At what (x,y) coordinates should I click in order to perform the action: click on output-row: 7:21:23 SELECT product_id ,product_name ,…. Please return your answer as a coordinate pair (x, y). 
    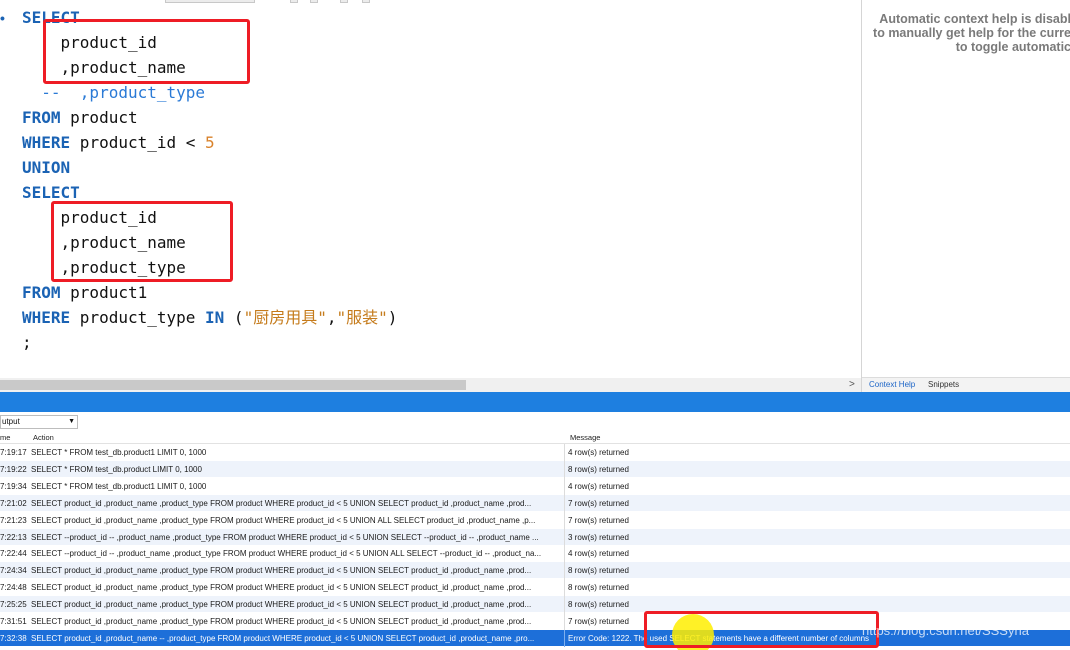
    Looking at the image, I should click on (535, 520).